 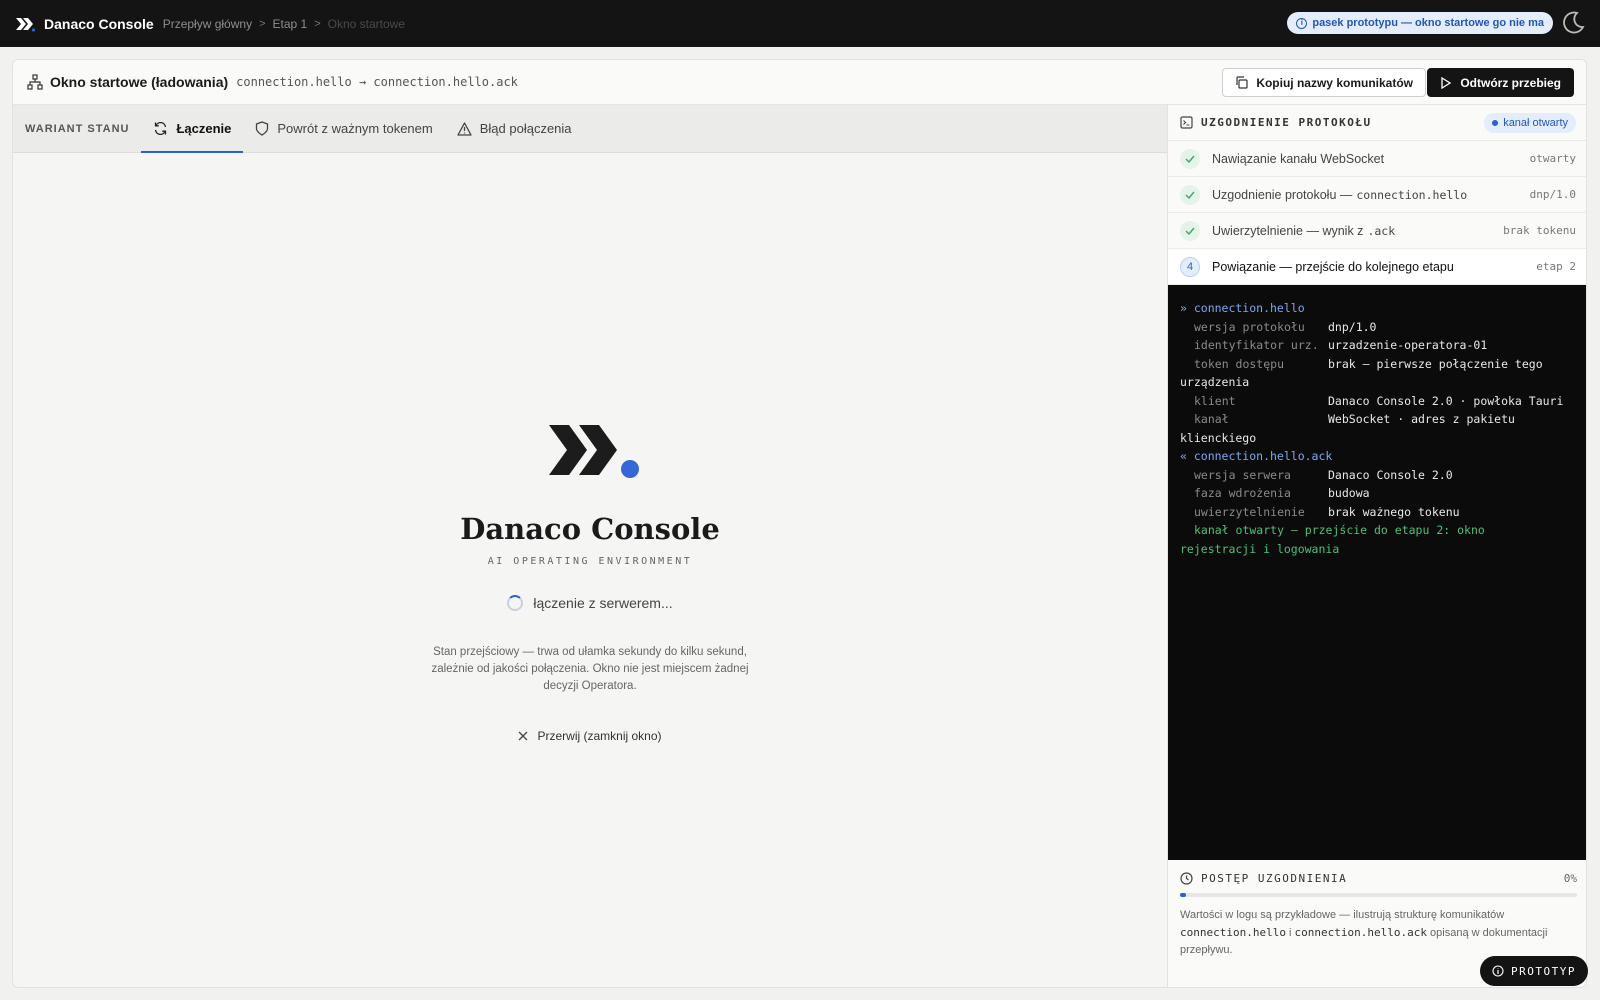 What do you see at coordinates (515, 603) in the screenshot?
I see `spinner-icon` at bounding box center [515, 603].